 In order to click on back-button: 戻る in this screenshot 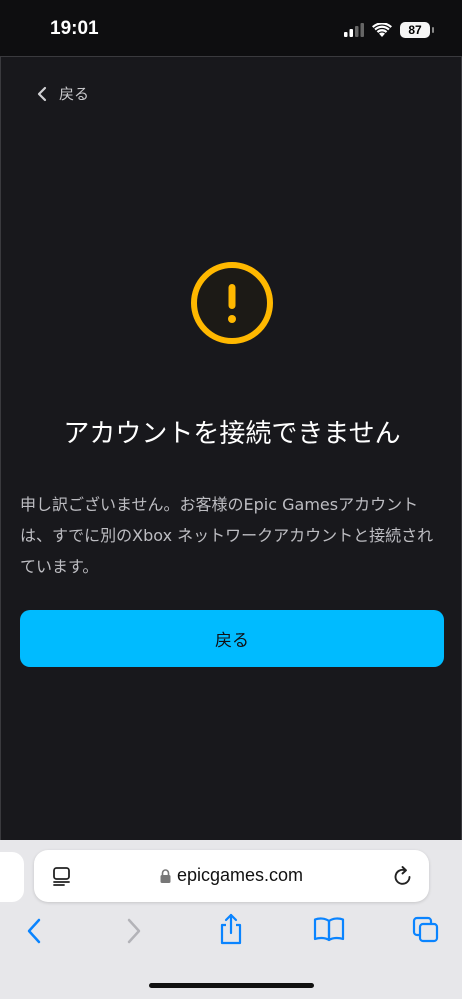, I will do `click(232, 638)`.